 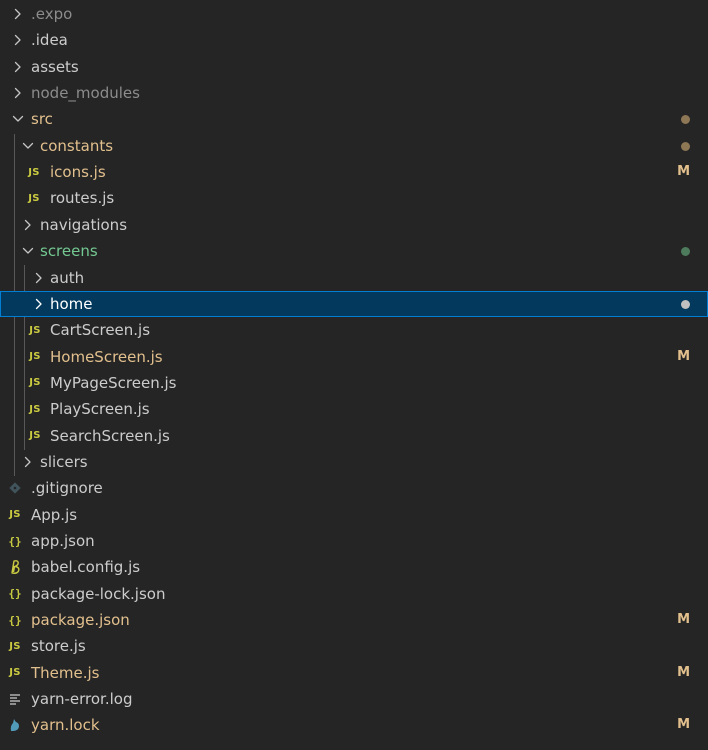 What do you see at coordinates (354, 67) in the screenshot?
I see `folder-assets: assets` at bounding box center [354, 67].